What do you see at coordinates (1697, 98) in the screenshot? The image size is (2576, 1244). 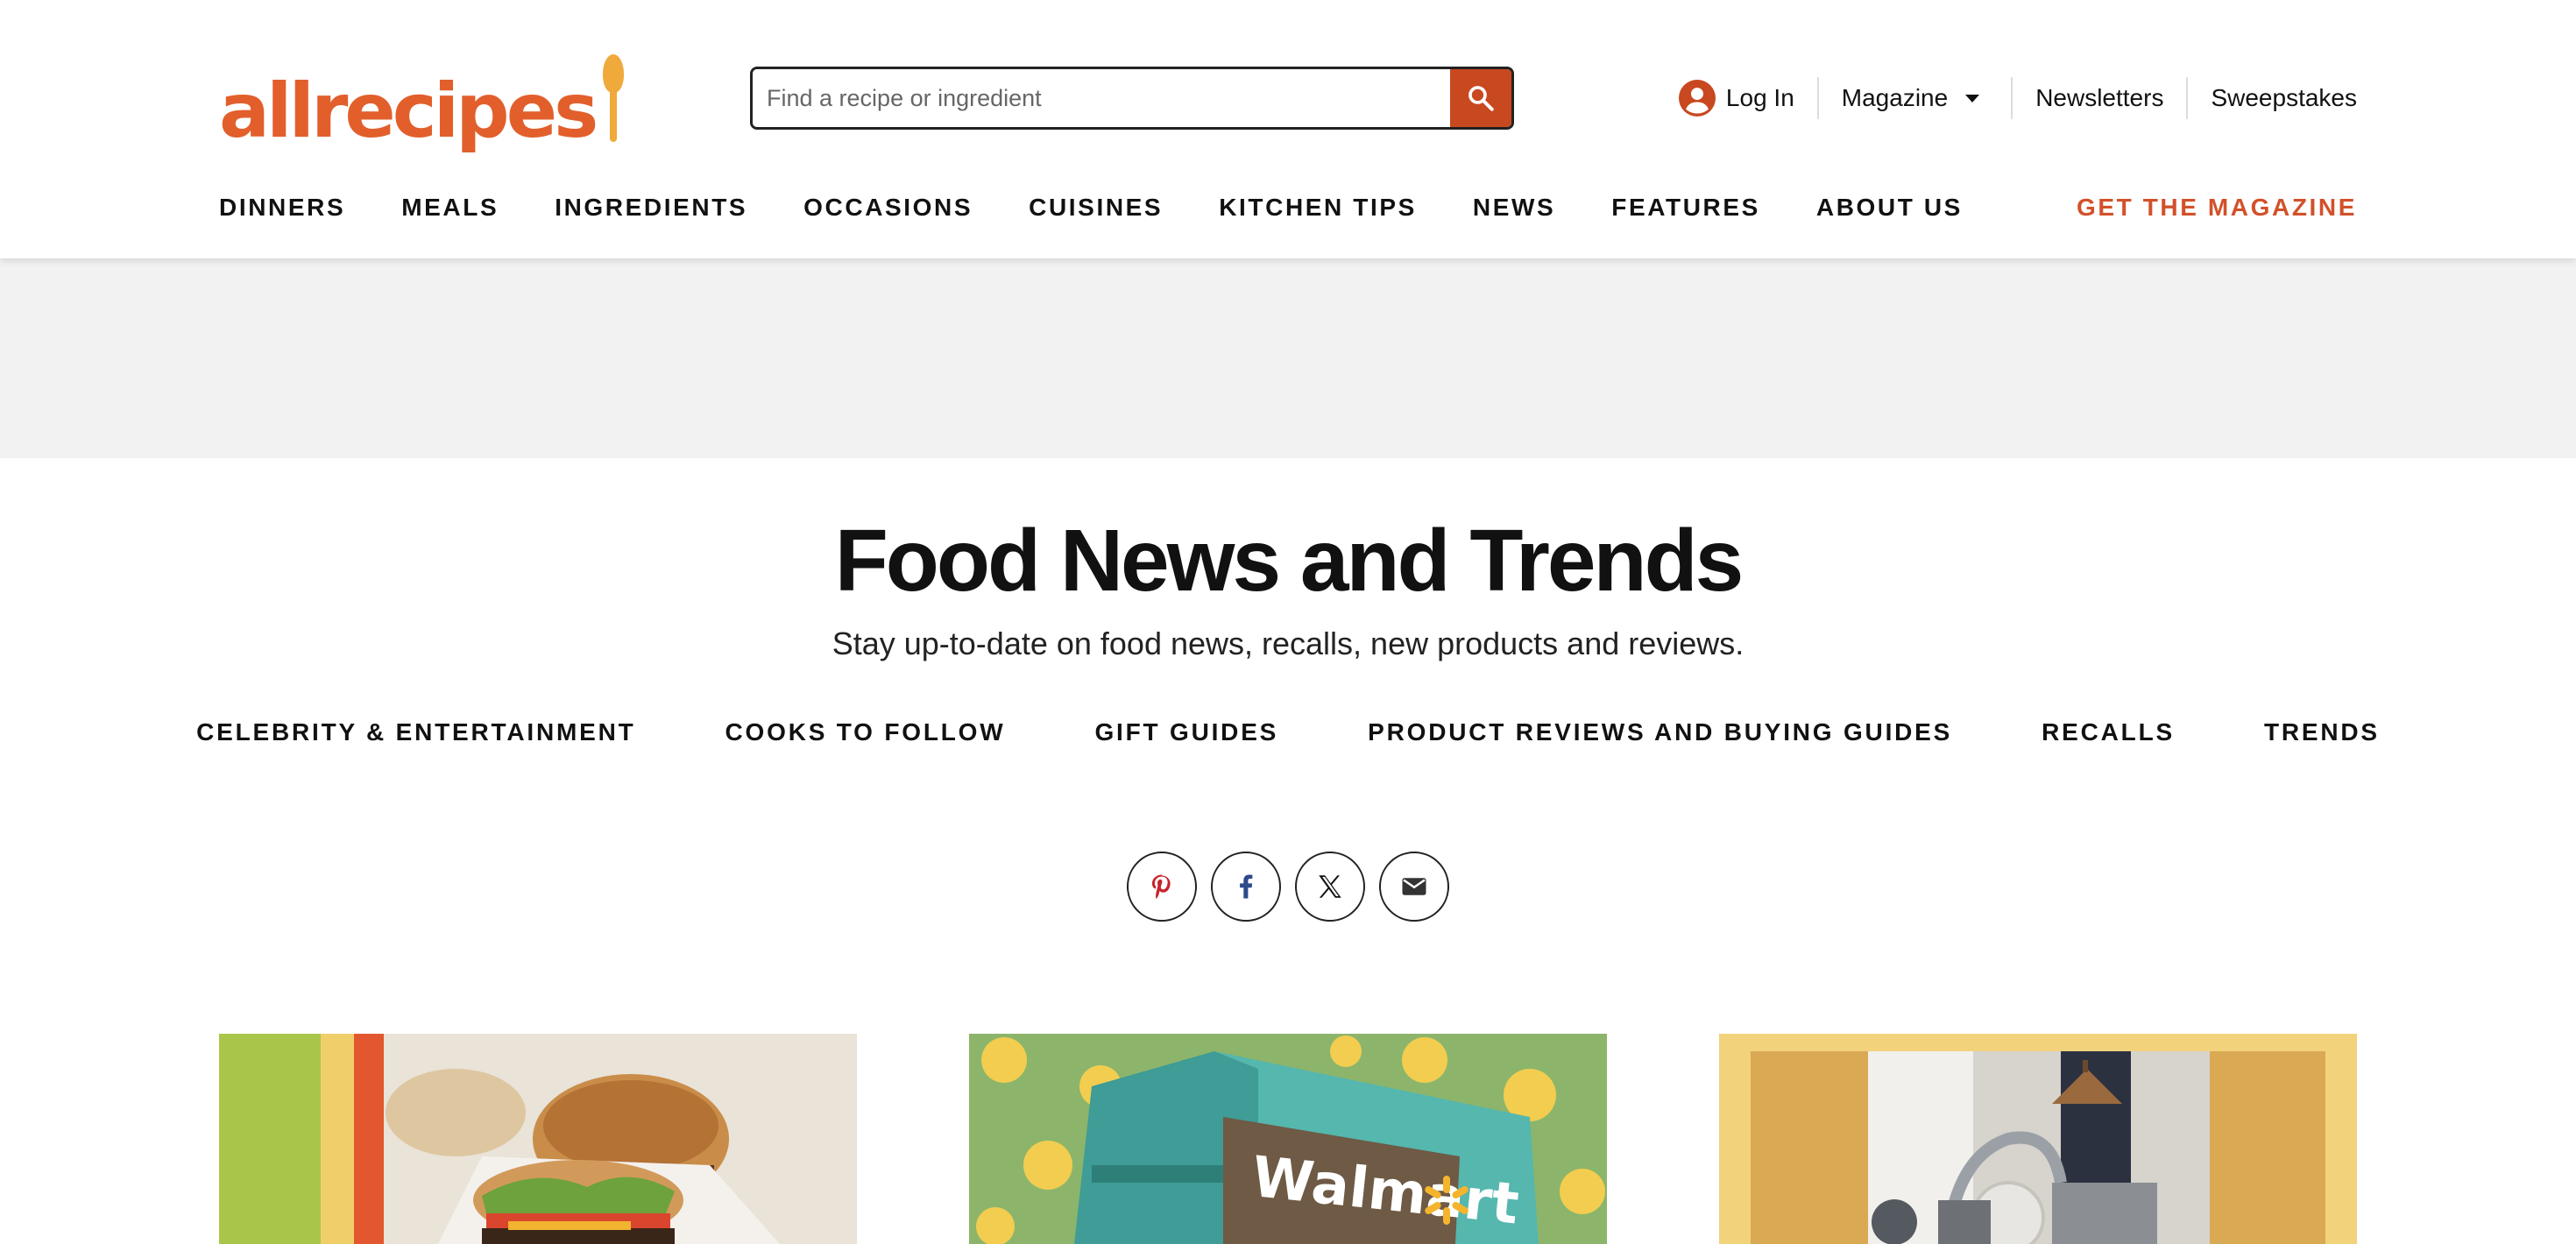 I see `user-account-icon` at bounding box center [1697, 98].